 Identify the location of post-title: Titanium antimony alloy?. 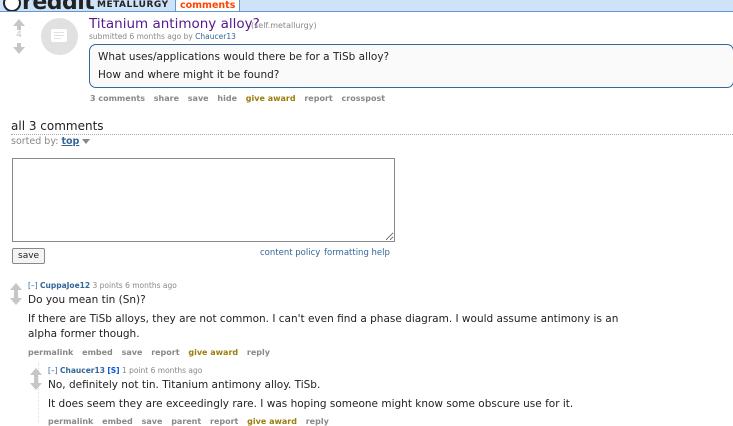
(174, 24).